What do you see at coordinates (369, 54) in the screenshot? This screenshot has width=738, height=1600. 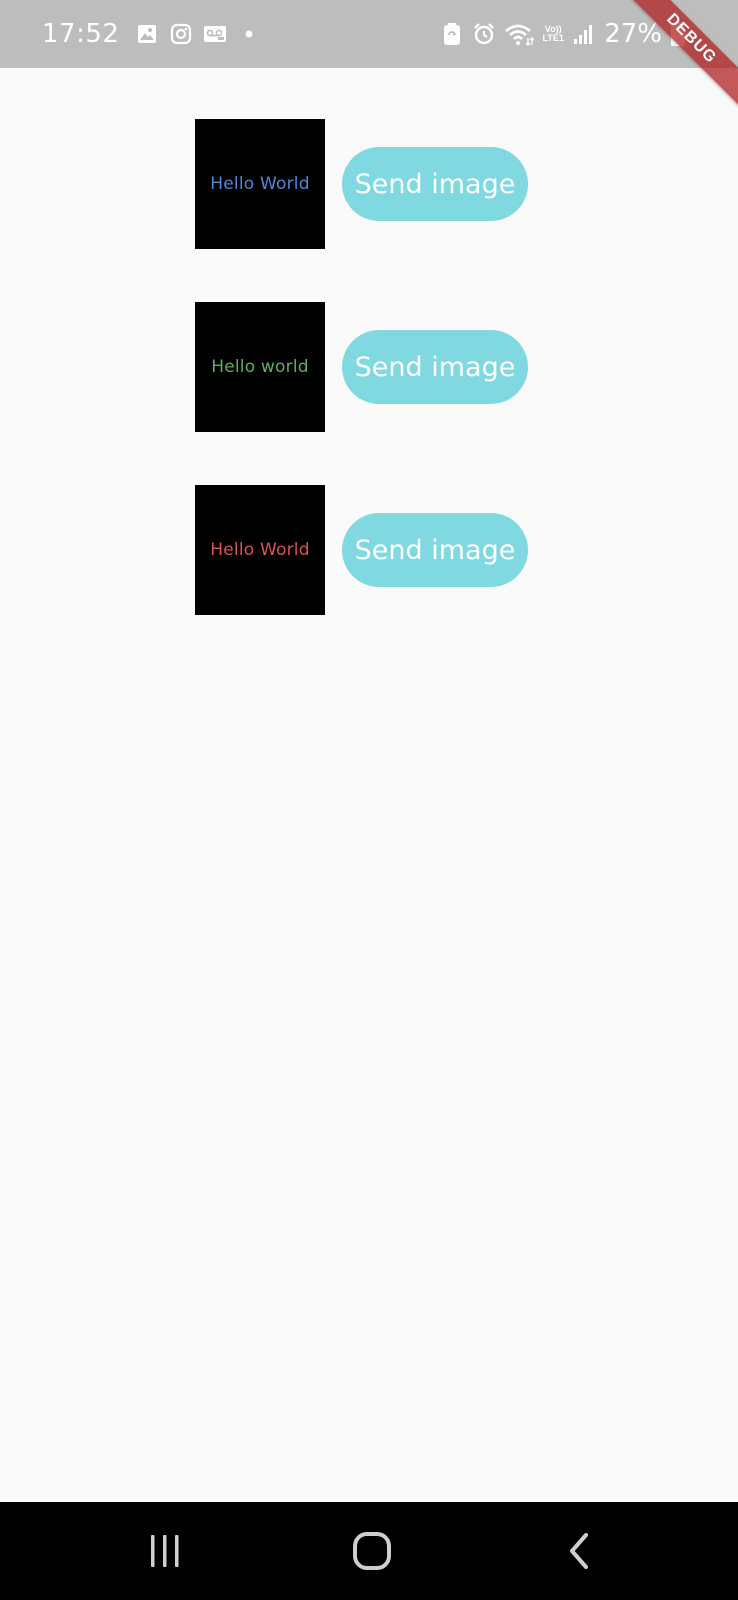 I see `status-bar: 17:52 Vo)) LTE1 27% DEBUG` at bounding box center [369, 54].